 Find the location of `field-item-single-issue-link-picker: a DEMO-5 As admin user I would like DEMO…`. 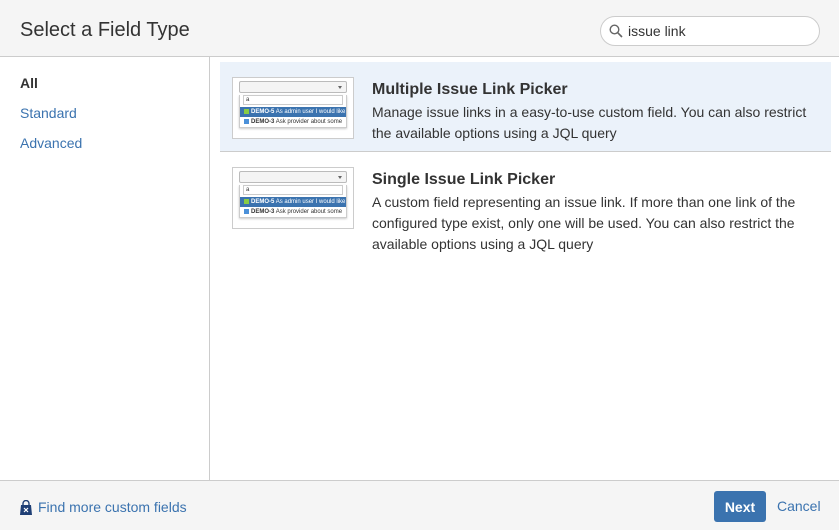

field-item-single-issue-link-picker: a DEMO-5 As admin user I would like DEMO… is located at coordinates (525, 202).